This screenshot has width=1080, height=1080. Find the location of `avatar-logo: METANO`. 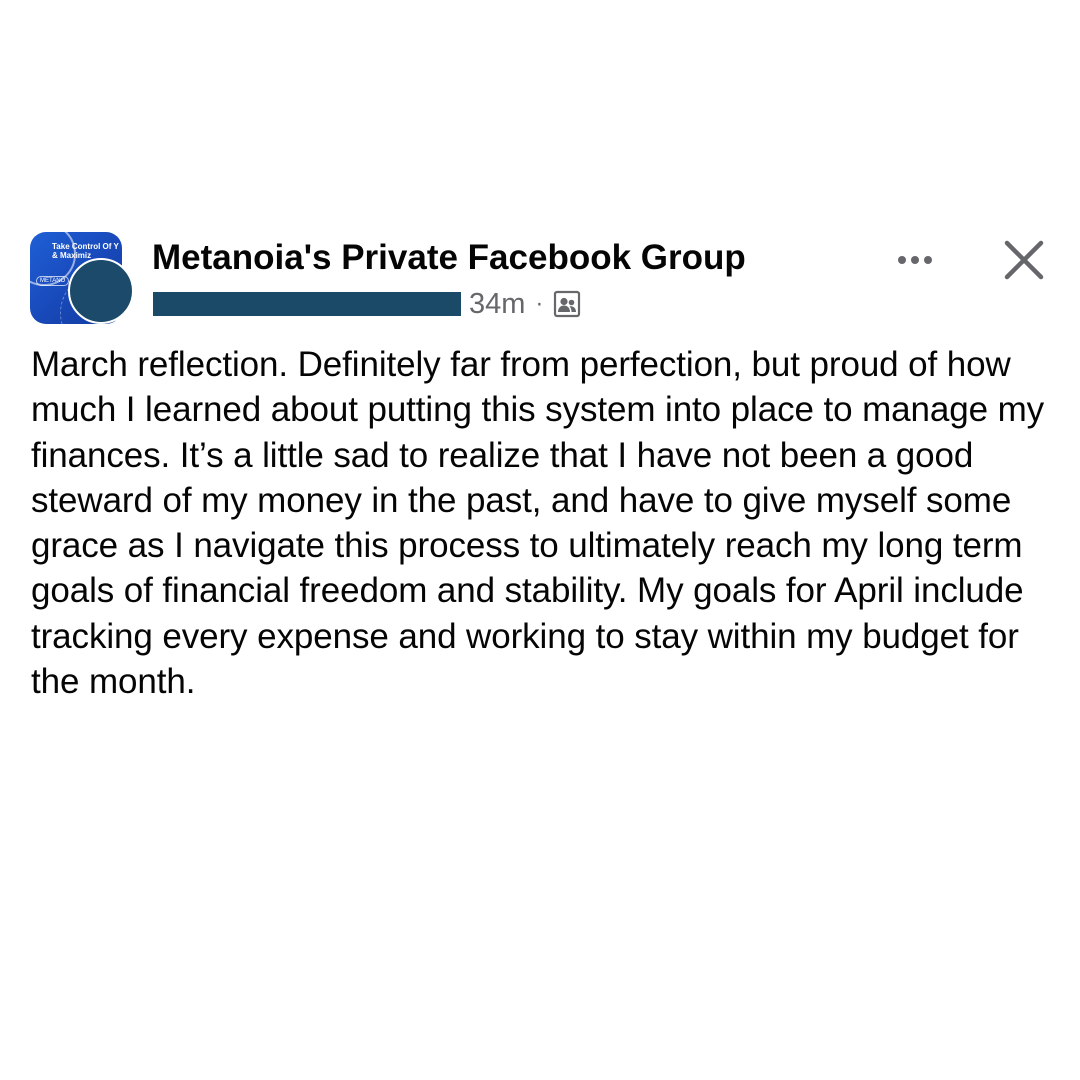

avatar-logo: METANO is located at coordinates (53, 281).